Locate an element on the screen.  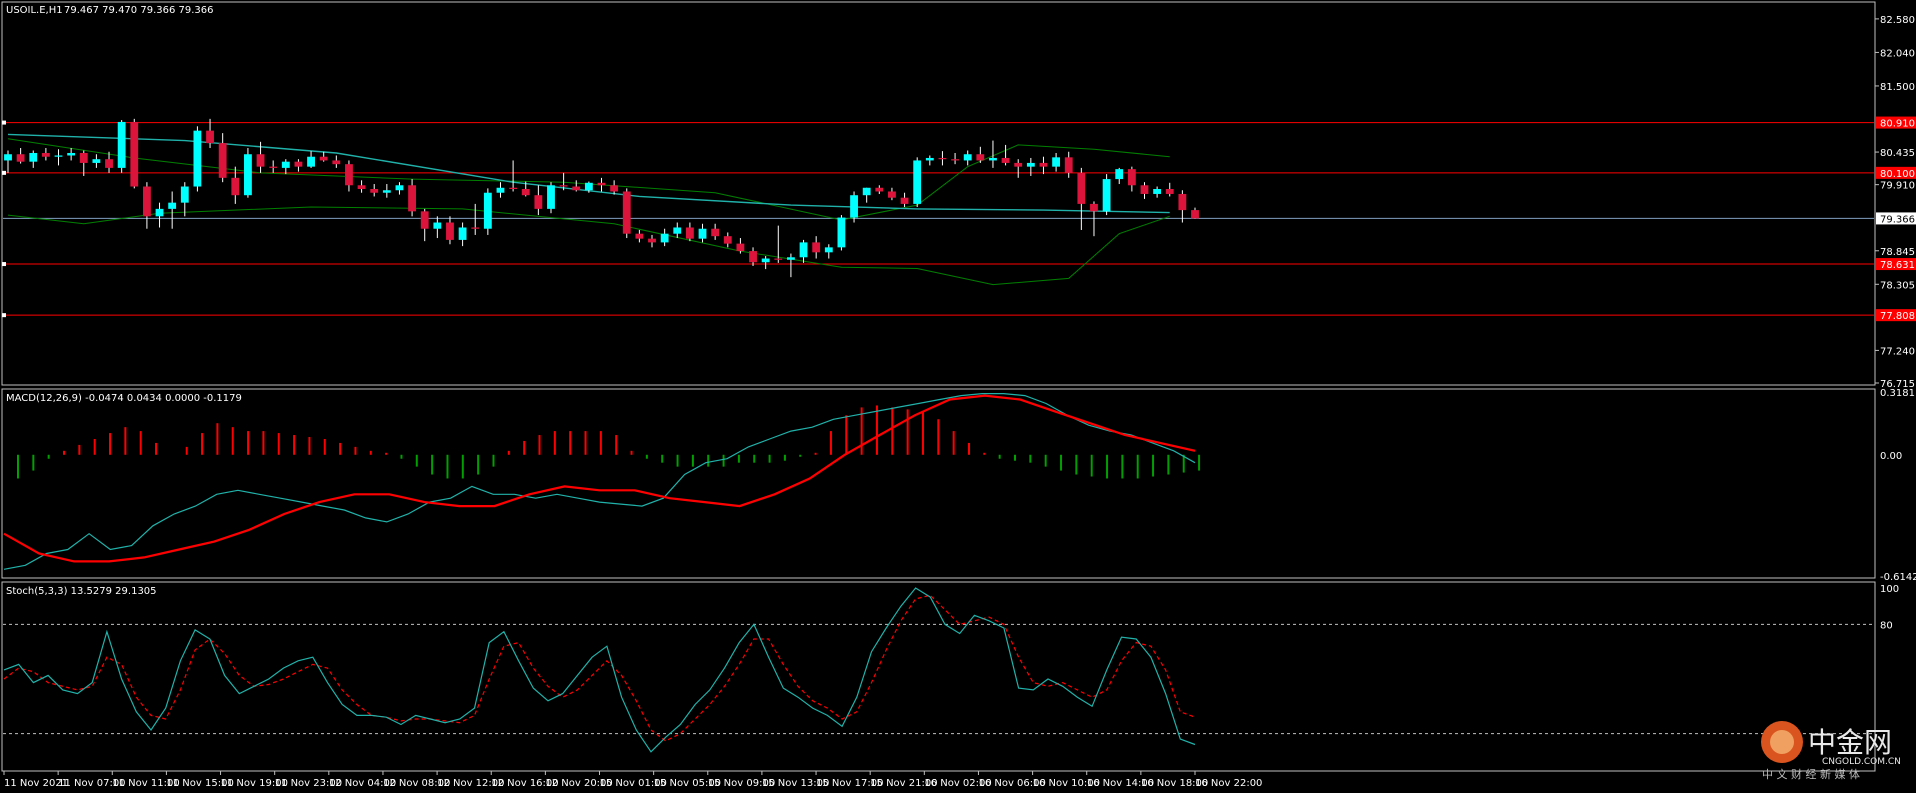
price-tick-label: 82.580 is located at coordinates (1897, 20).